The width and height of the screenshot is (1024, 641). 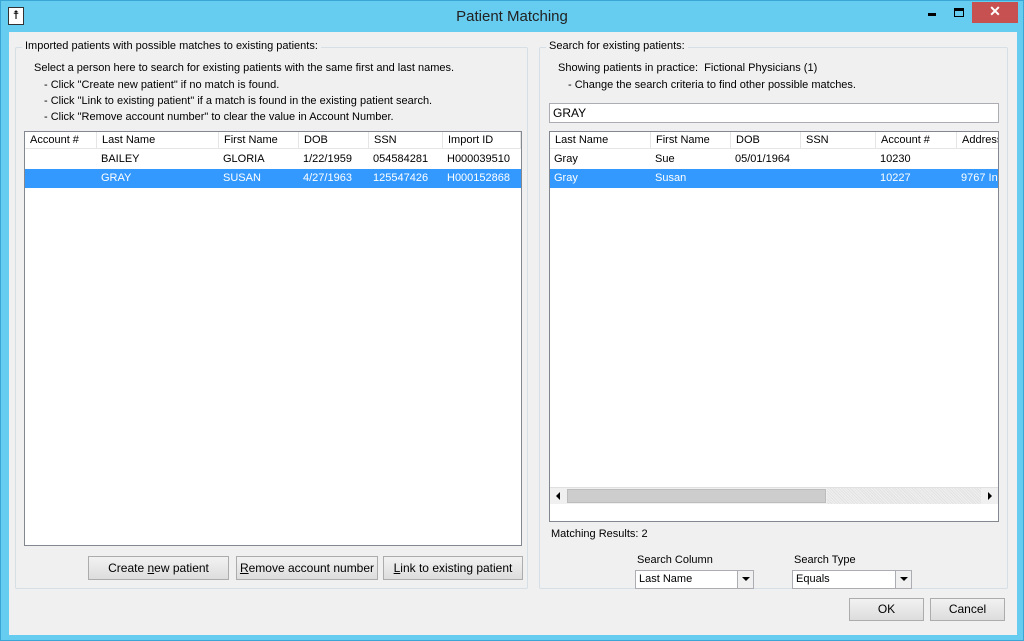 I want to click on cell-first-name: SUSAN, so click(x=242, y=178).